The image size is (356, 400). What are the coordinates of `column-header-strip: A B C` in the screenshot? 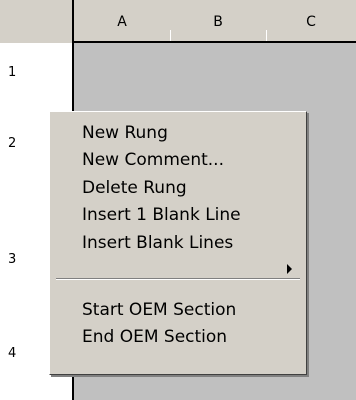 It's located at (215, 21).